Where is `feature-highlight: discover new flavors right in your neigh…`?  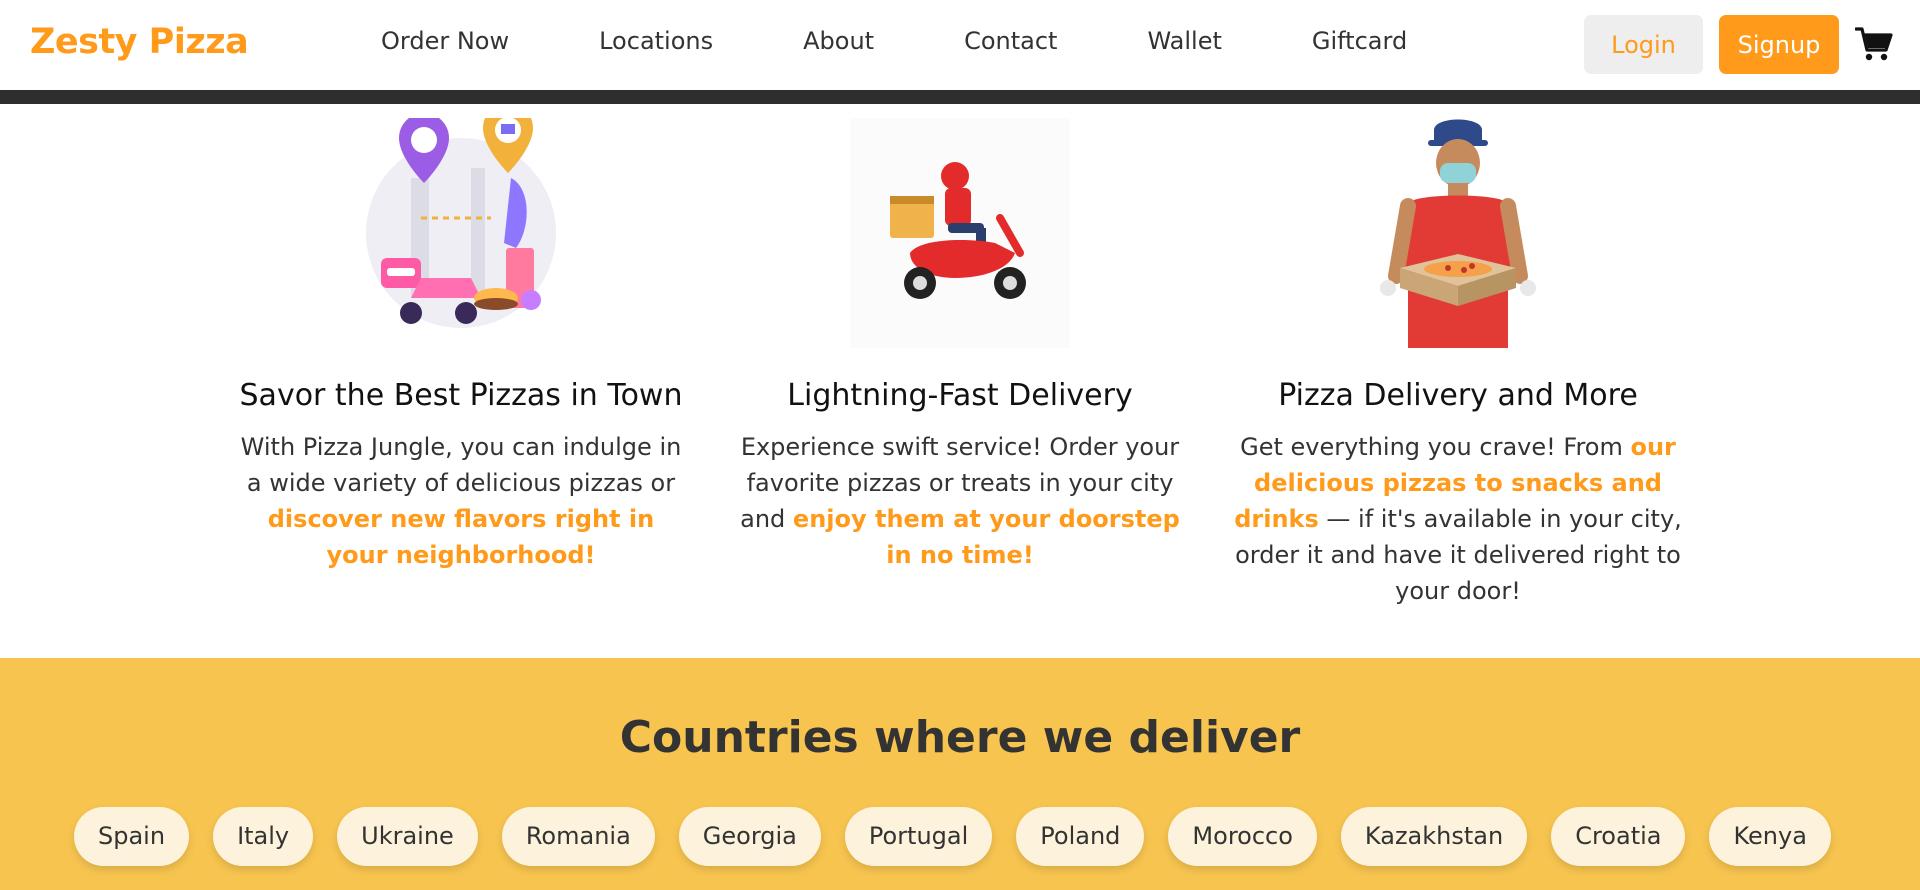 feature-highlight: discover new flavors right in your neigh… is located at coordinates (461, 537).